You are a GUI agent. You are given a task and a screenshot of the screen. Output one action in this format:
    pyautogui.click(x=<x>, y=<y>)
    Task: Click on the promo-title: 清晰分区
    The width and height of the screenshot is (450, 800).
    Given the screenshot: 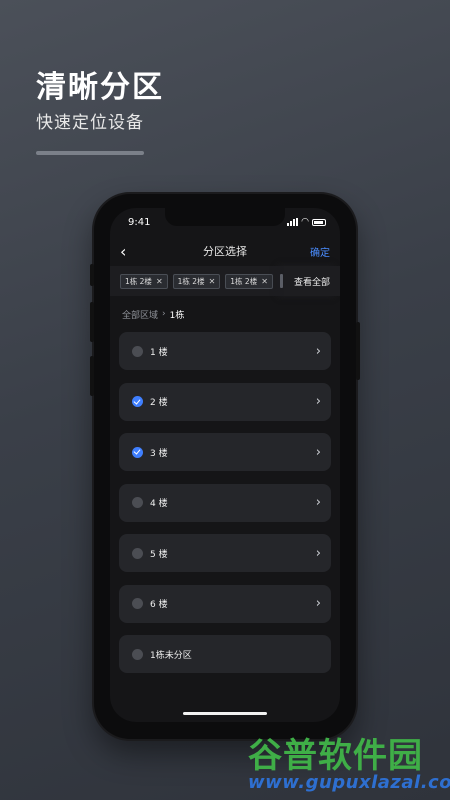 What is the action you would take?
    pyautogui.click(x=100, y=87)
    